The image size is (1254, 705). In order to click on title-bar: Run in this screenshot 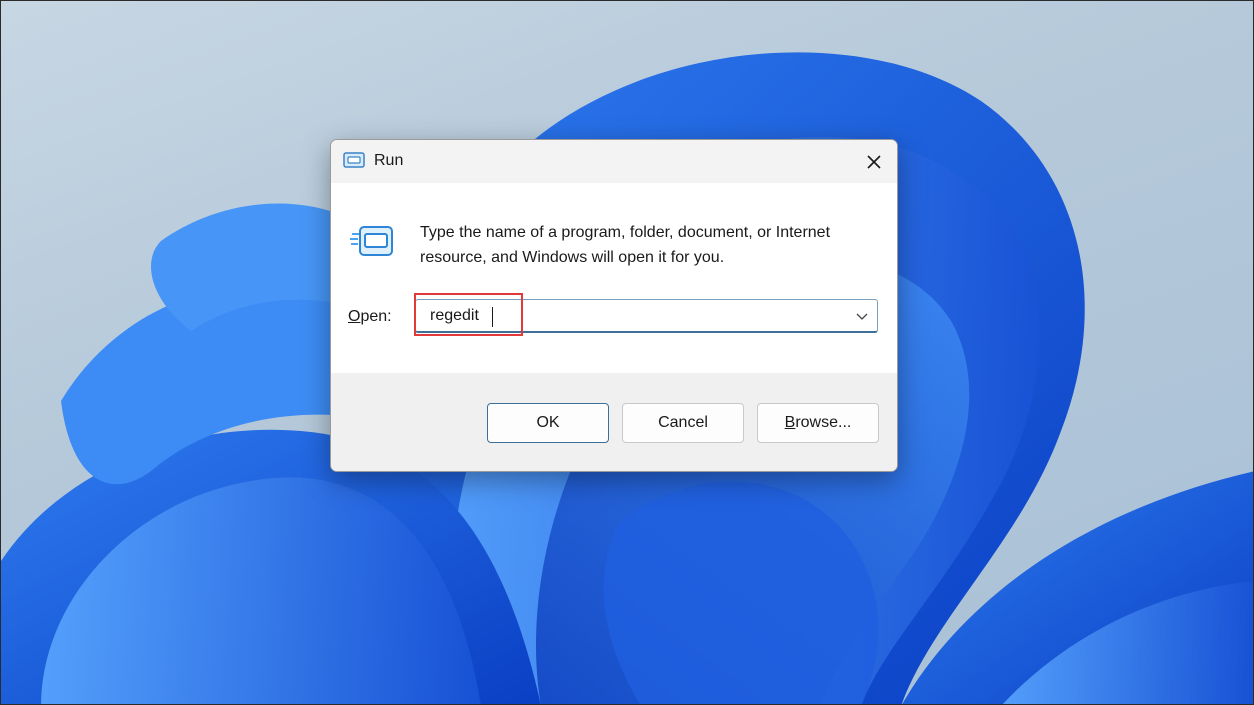, I will do `click(614, 161)`.